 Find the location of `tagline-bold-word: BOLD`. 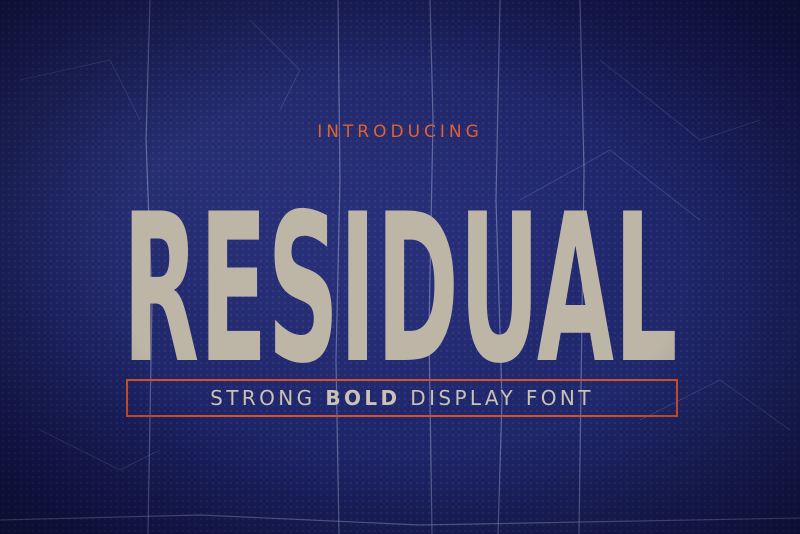

tagline-bold-word: BOLD is located at coordinates (363, 398).